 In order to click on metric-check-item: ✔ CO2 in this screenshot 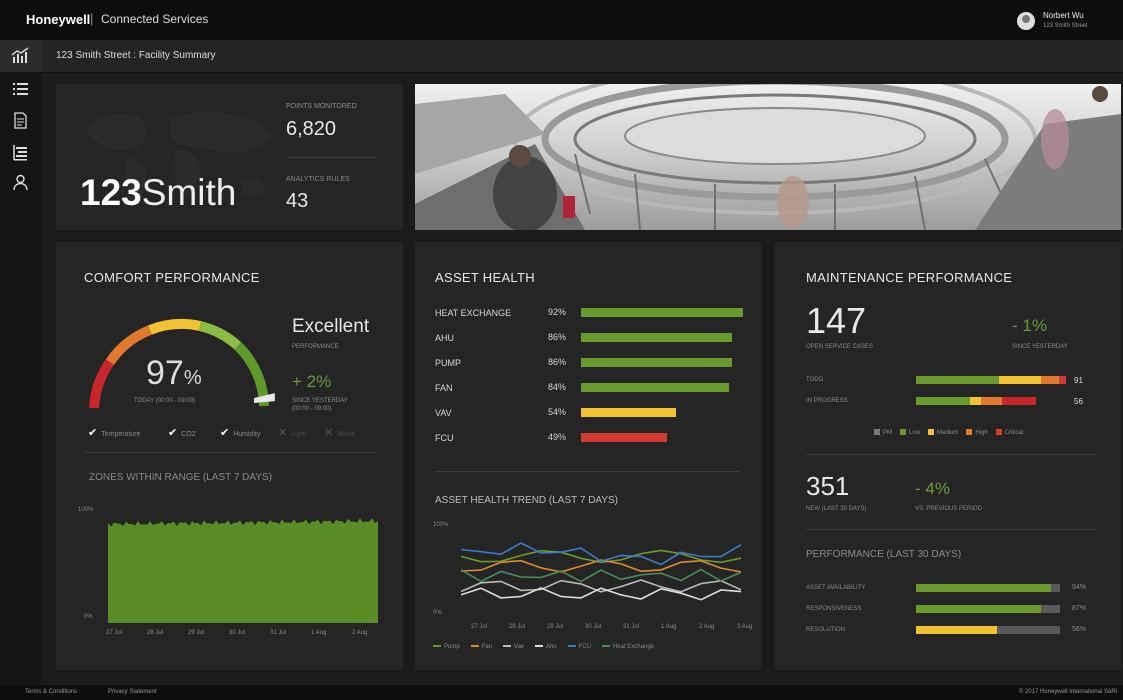, I will do `click(182, 432)`.